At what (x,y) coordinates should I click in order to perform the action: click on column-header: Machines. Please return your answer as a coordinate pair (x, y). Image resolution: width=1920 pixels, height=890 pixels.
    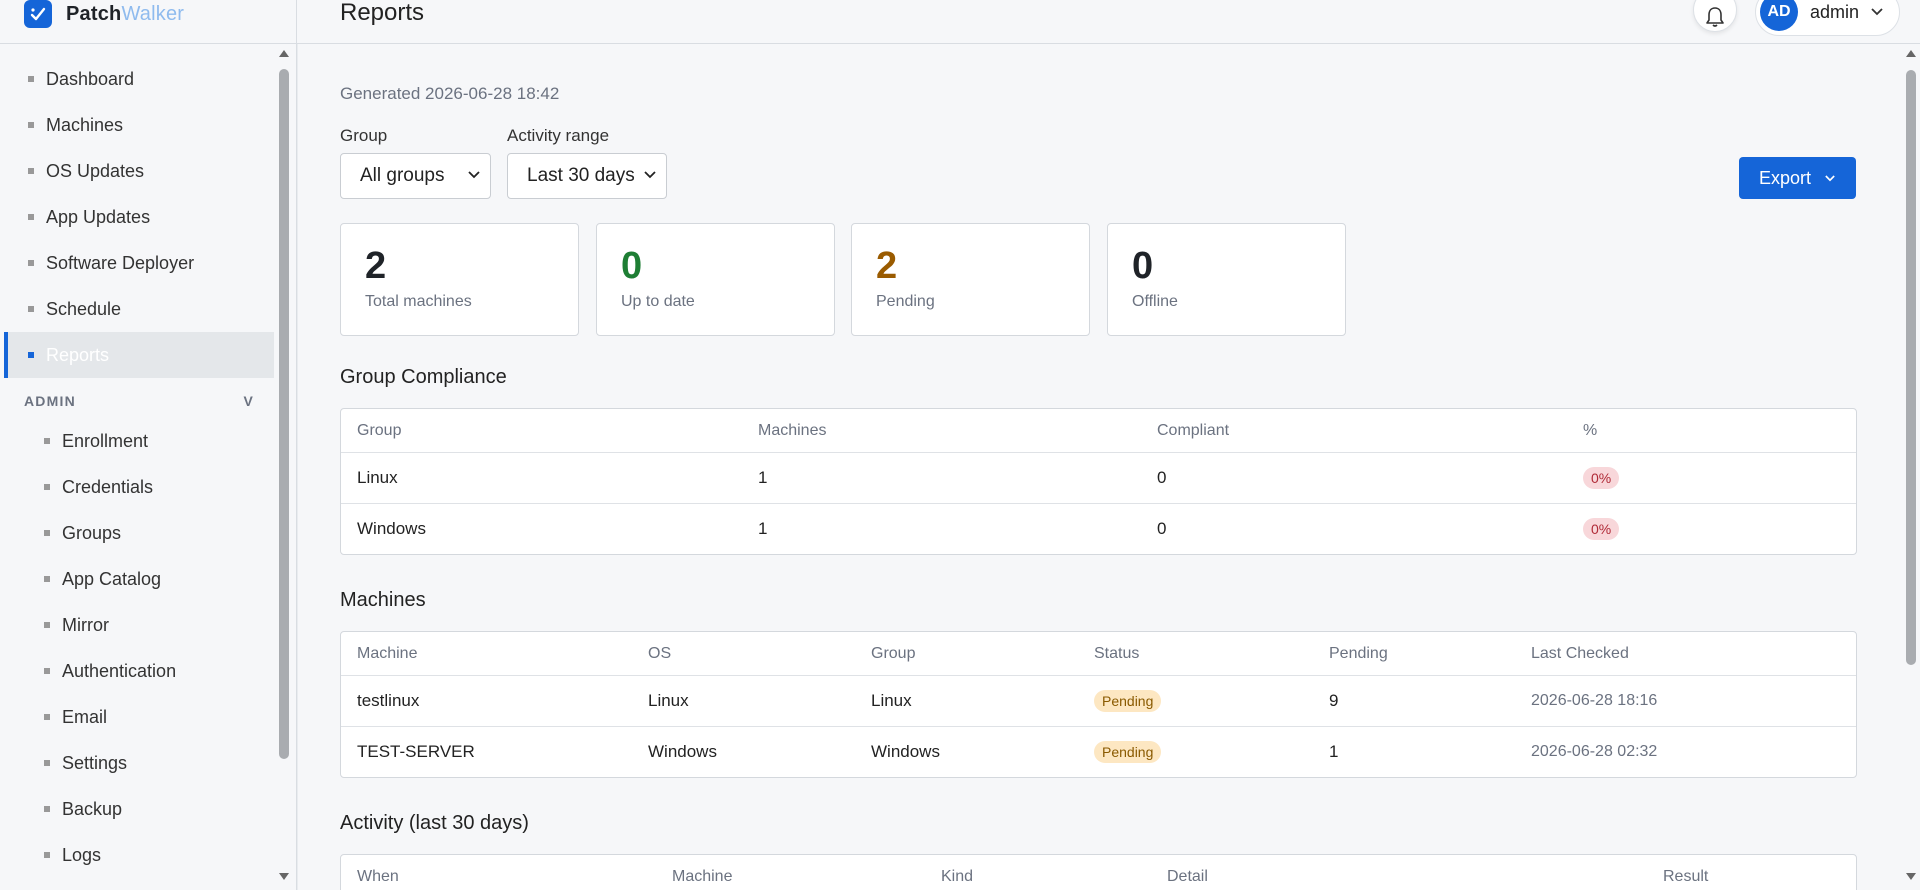
    Looking at the image, I should click on (792, 430).